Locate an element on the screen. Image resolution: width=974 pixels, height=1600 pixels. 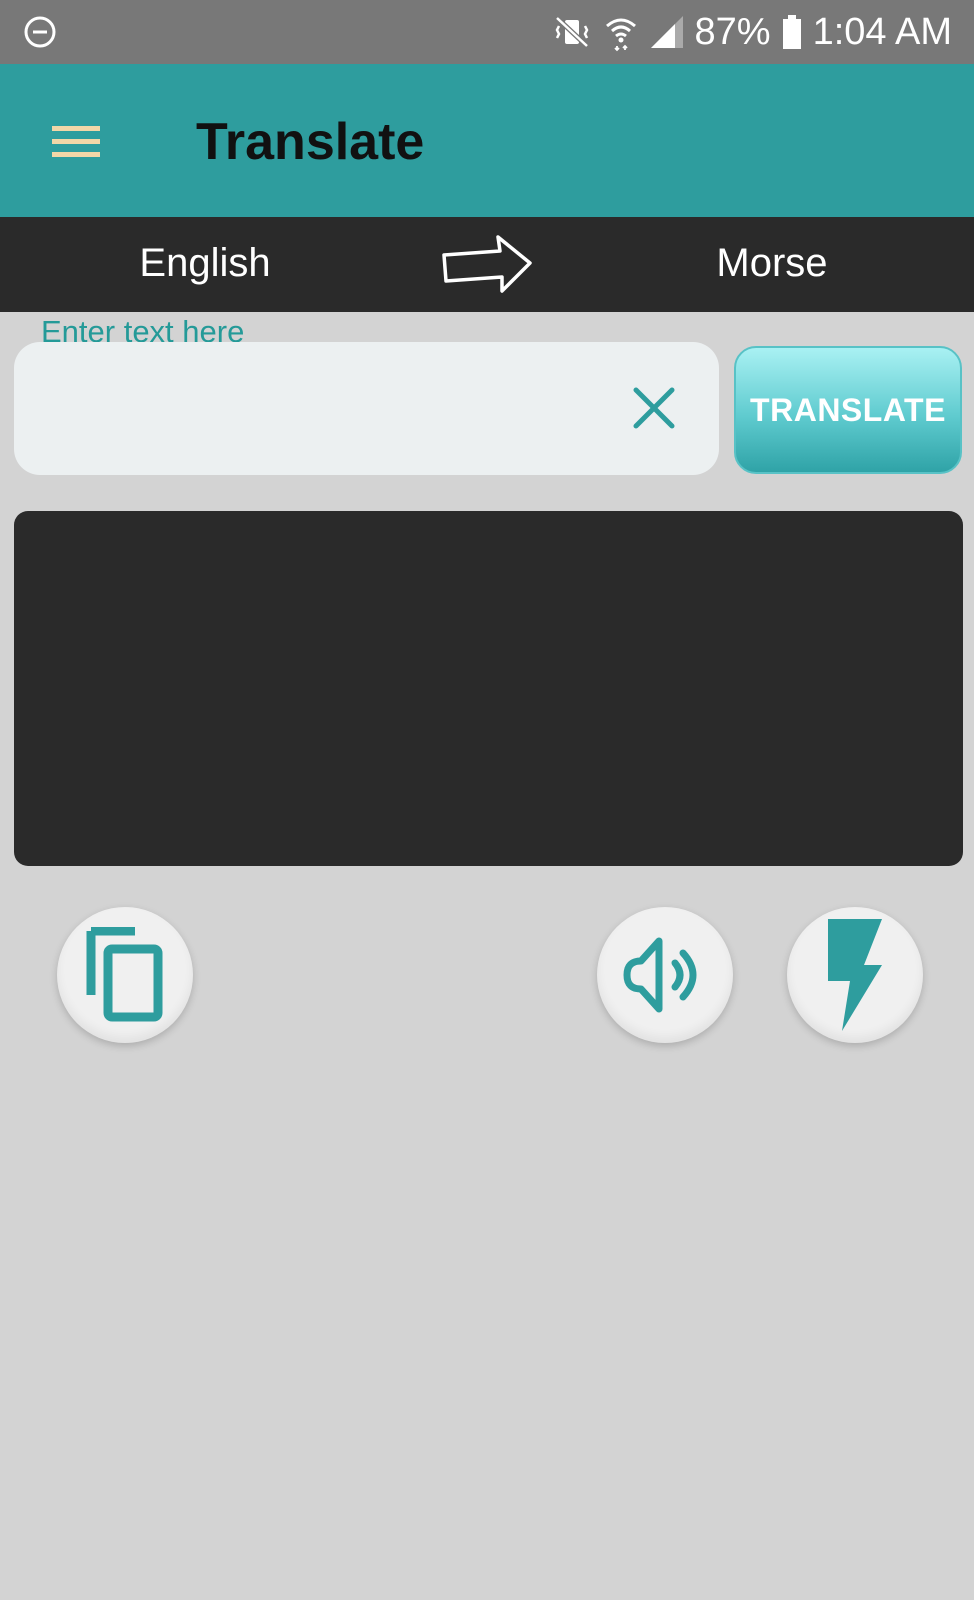
copy-button is located at coordinates (125, 975).